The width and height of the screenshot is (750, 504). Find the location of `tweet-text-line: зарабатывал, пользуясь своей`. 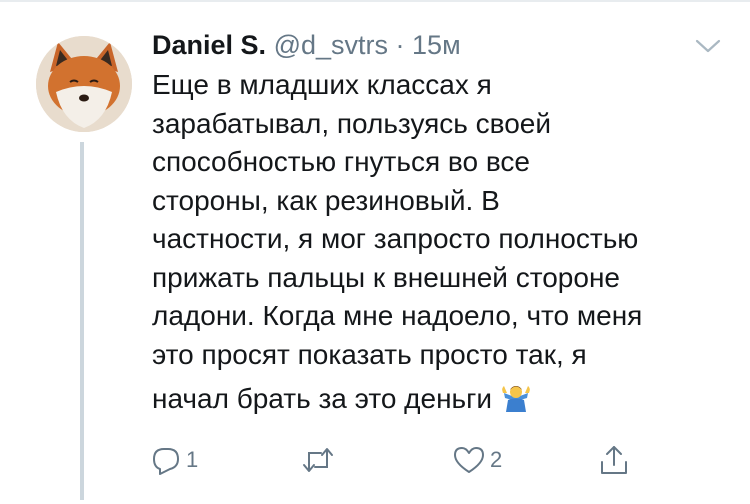

tweet-text-line: зарабатывал, пользуясь своей is located at coordinates (352, 123).